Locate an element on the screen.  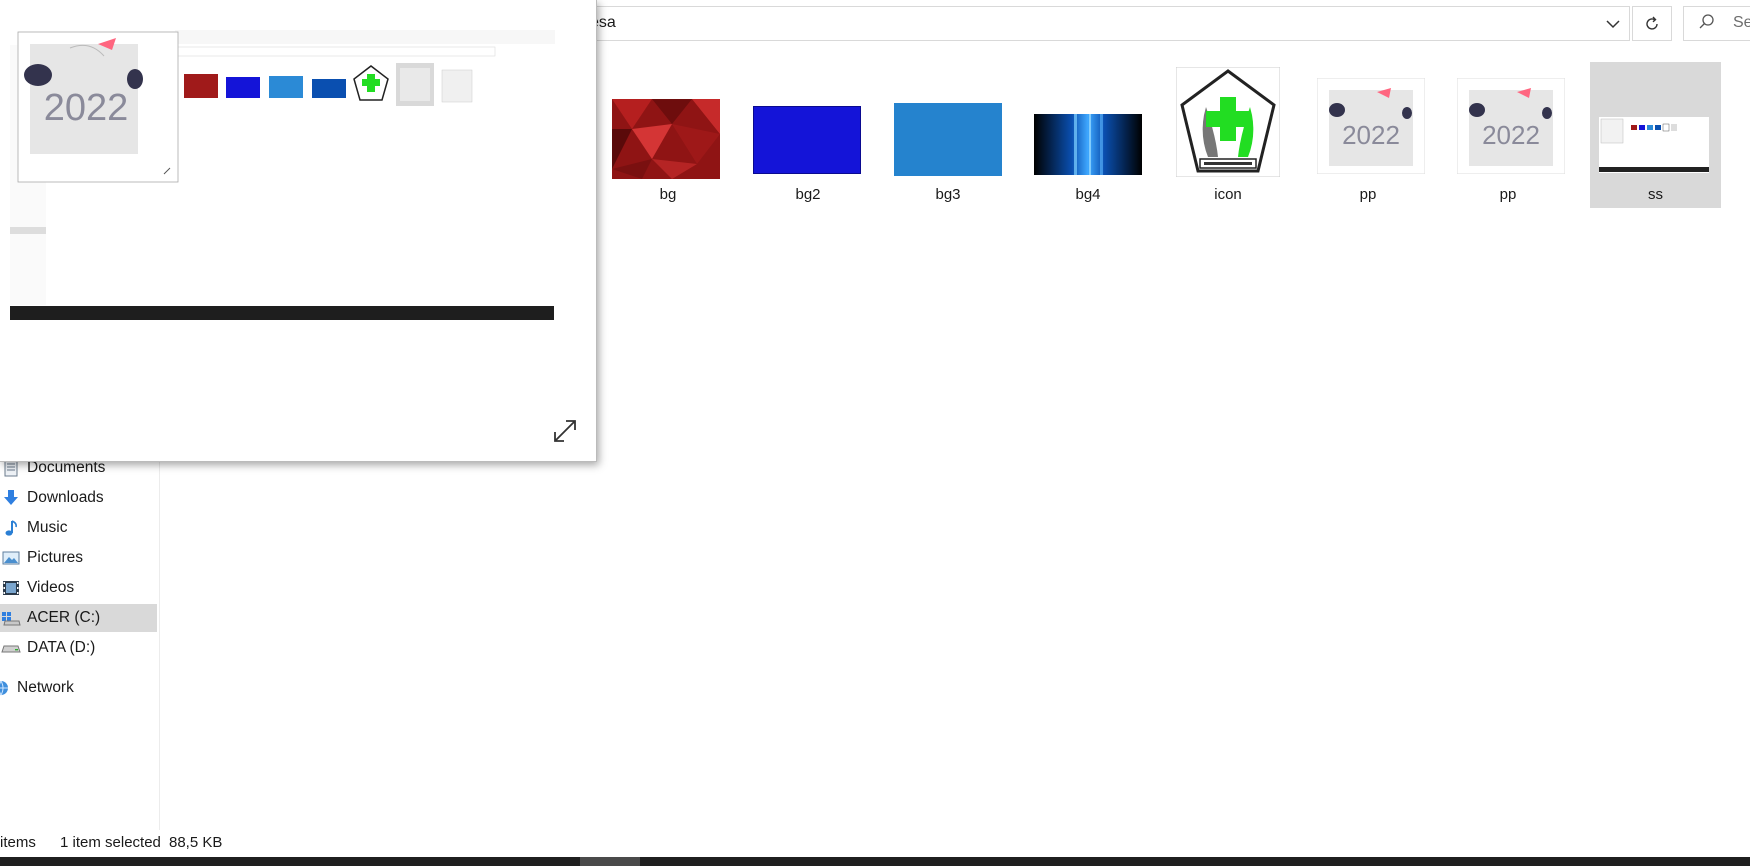
address-history-chevron-icon is located at coordinates (1613, 24).